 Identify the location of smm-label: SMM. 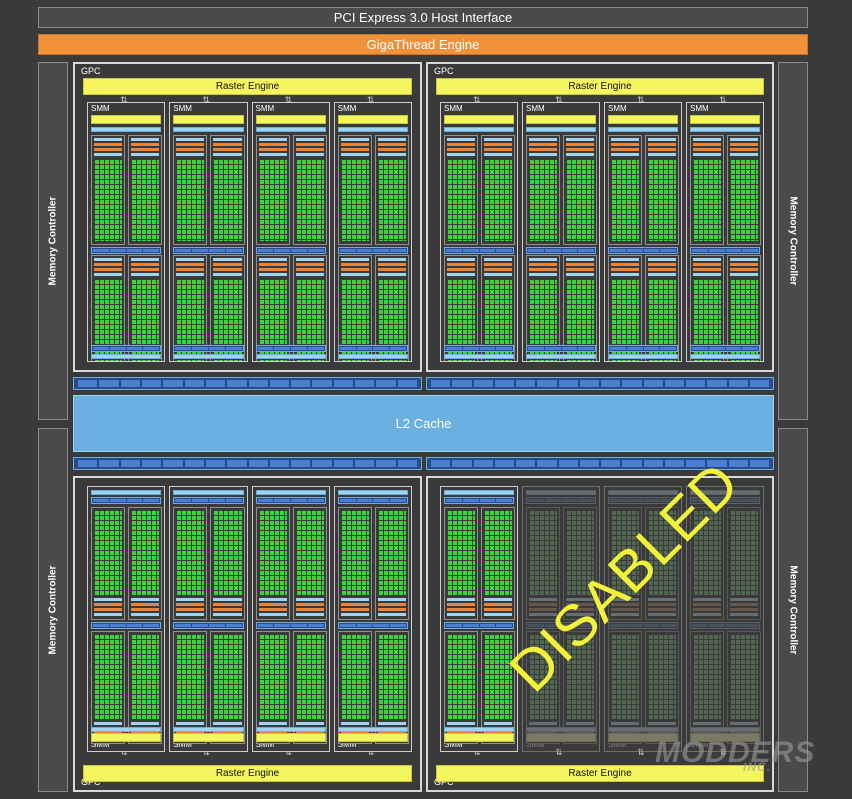
(535, 108).